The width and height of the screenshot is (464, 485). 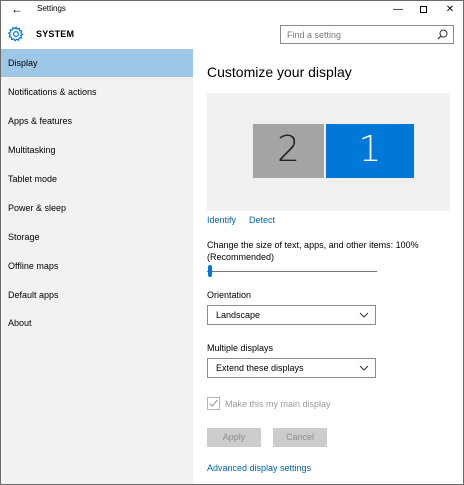 What do you see at coordinates (238, 315) in the screenshot?
I see `orientation-value: Landscape` at bounding box center [238, 315].